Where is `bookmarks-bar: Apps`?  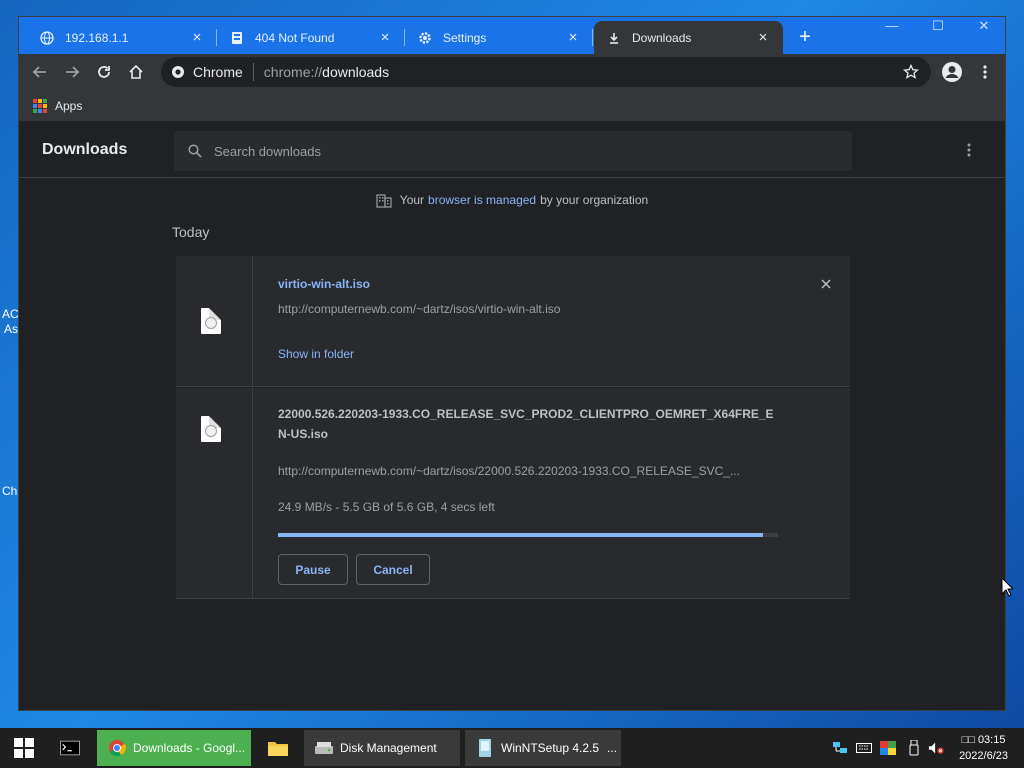 bookmarks-bar: Apps is located at coordinates (512, 106).